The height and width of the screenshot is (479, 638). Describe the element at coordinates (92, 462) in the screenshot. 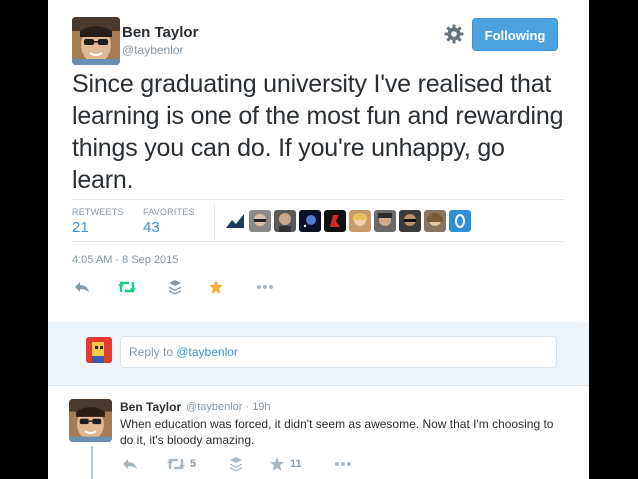

I see `thread-line` at that location.